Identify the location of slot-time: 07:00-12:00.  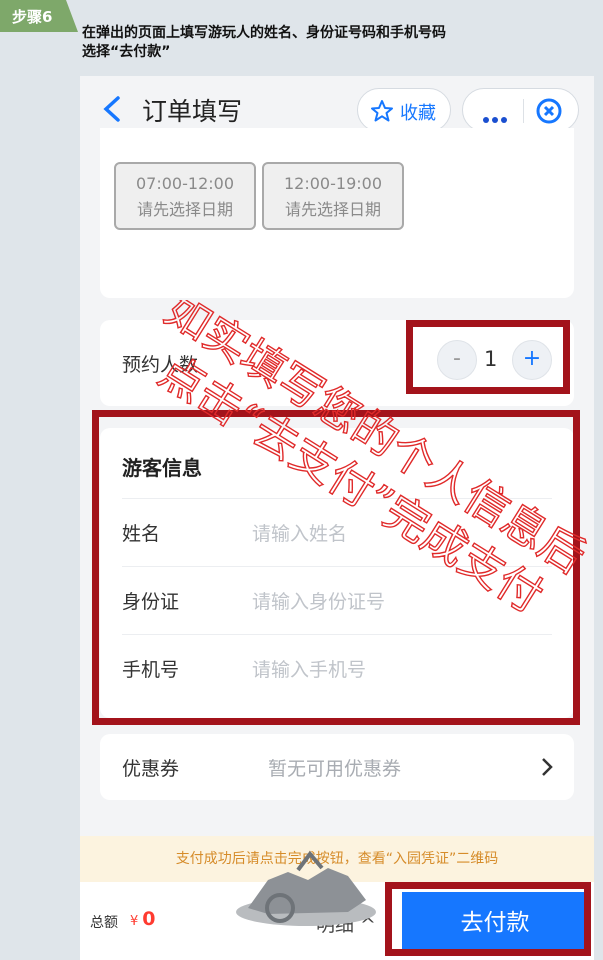
(185, 183).